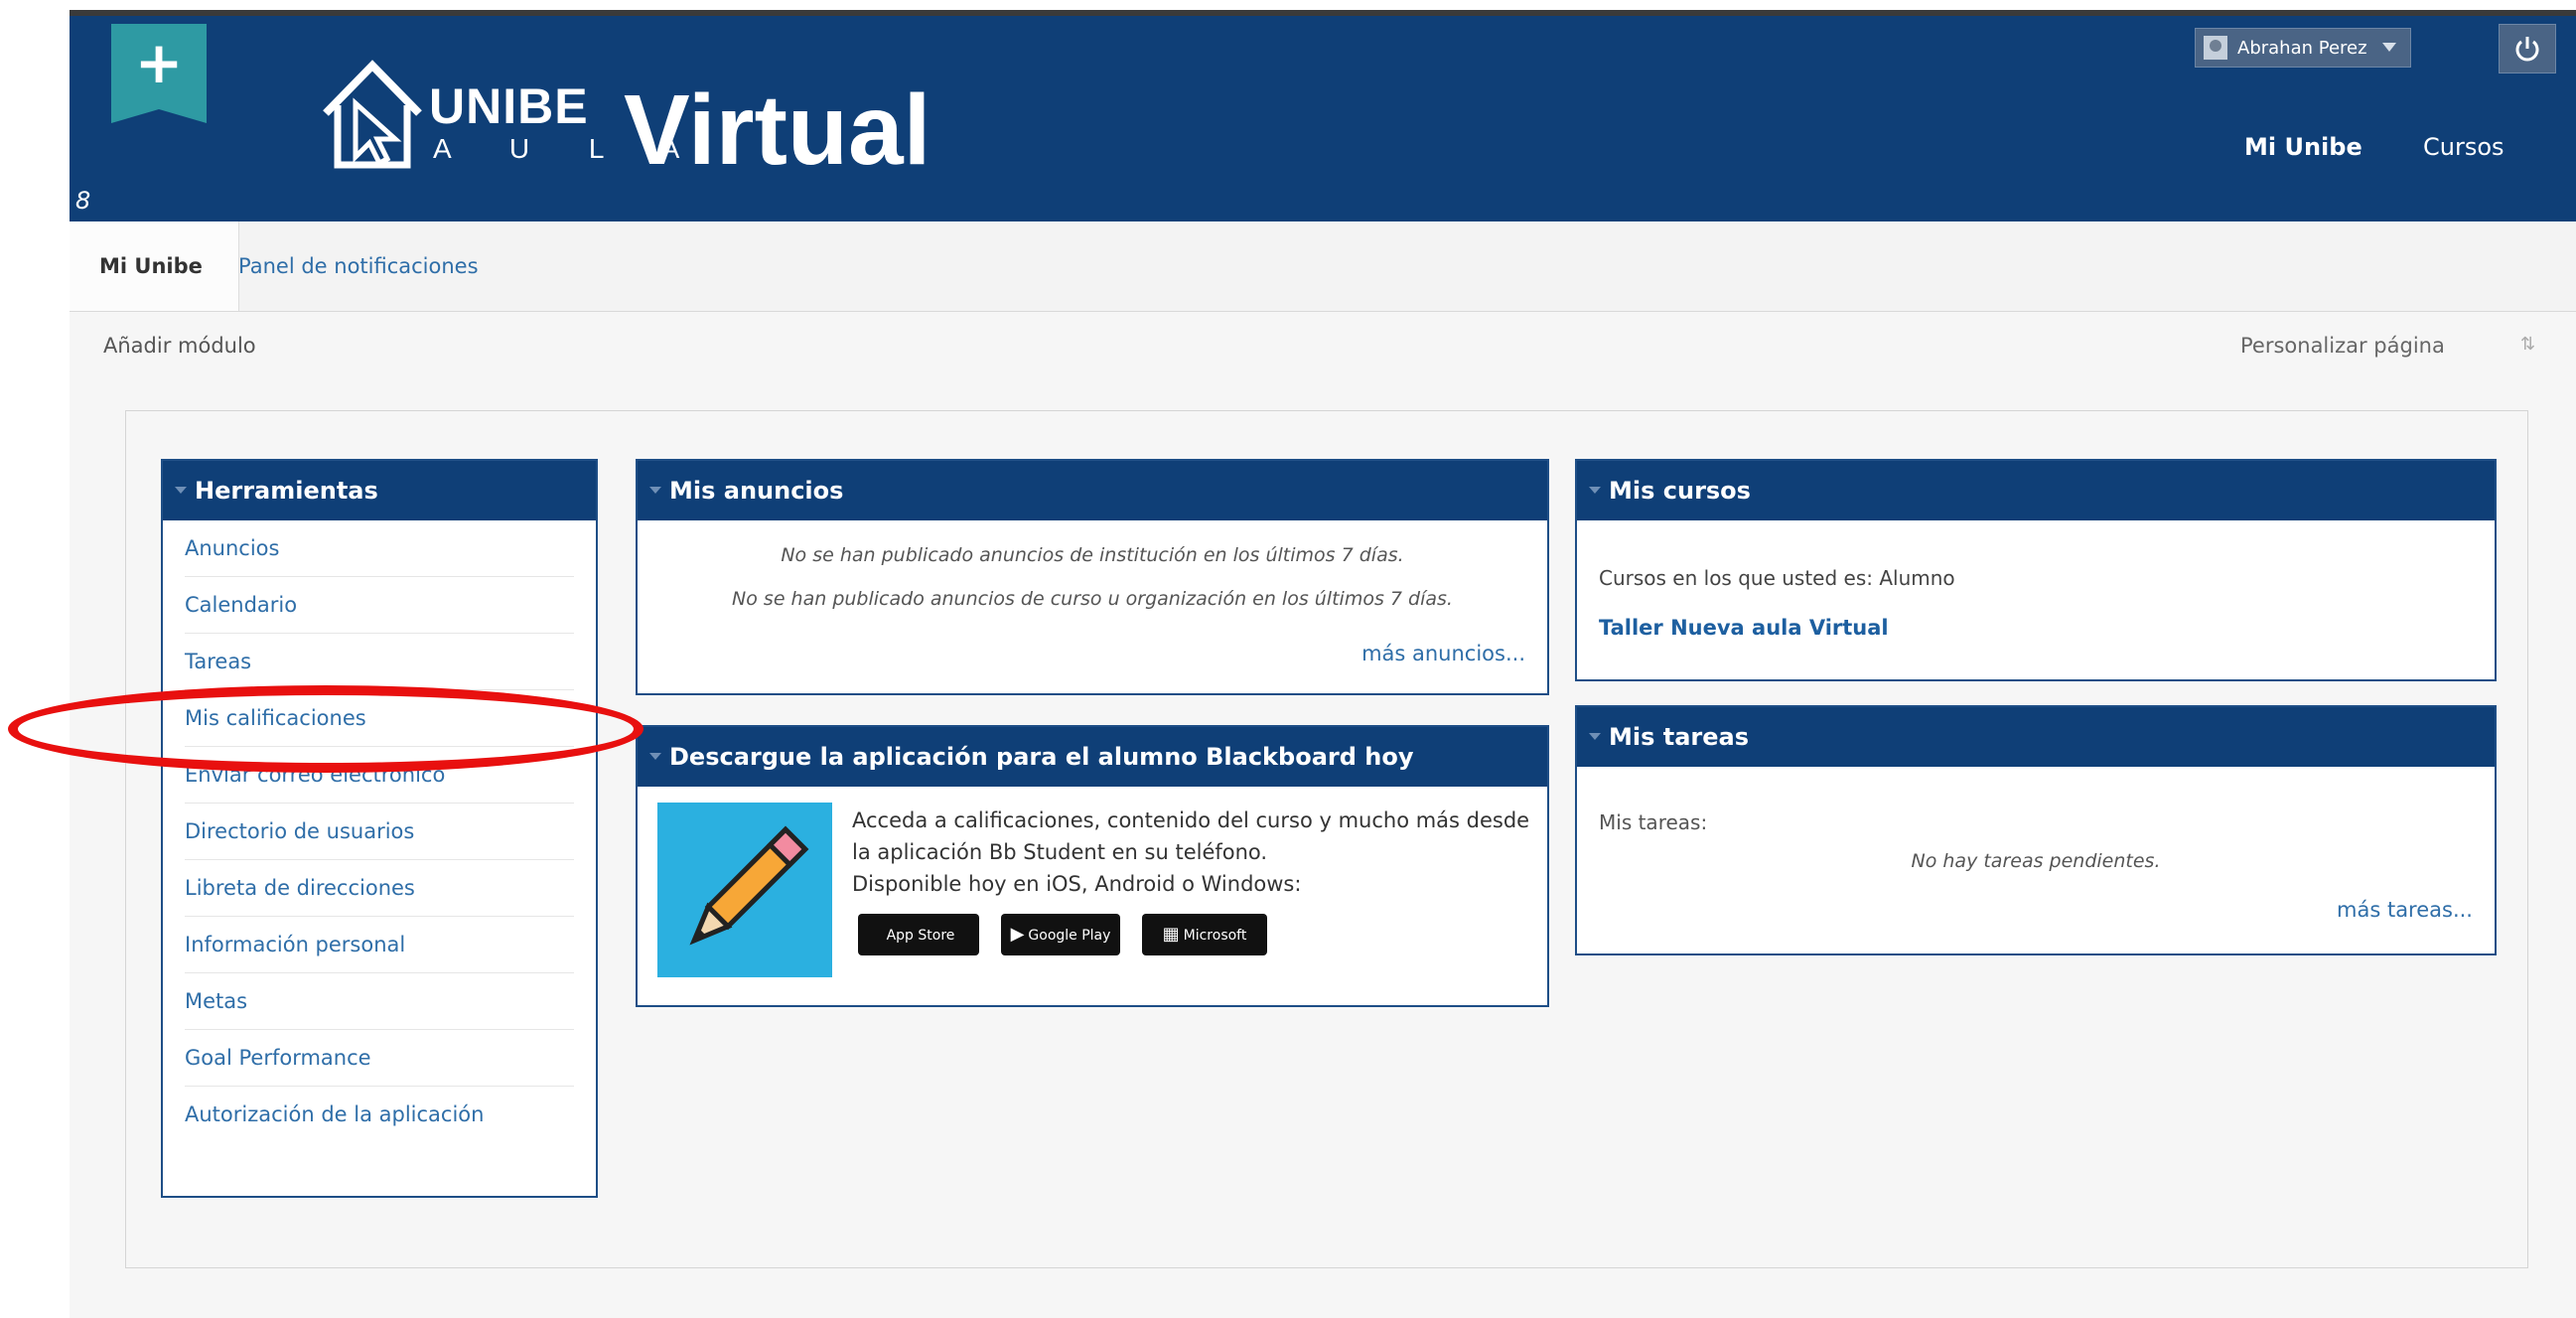 The image size is (2576, 1318). What do you see at coordinates (335, 1114) in the screenshot?
I see `tools-item-label: Autorización de la aplicación` at bounding box center [335, 1114].